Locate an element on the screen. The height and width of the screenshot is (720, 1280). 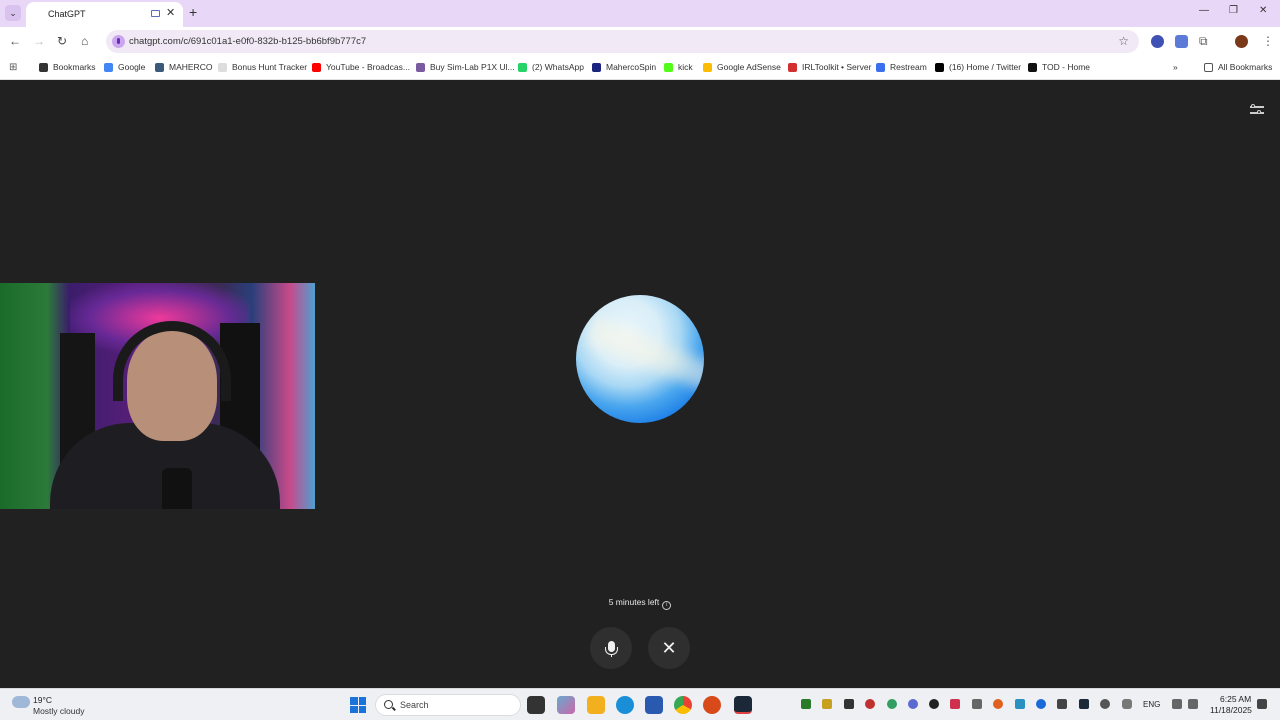
folder-icon is located at coordinates (1208, 67).